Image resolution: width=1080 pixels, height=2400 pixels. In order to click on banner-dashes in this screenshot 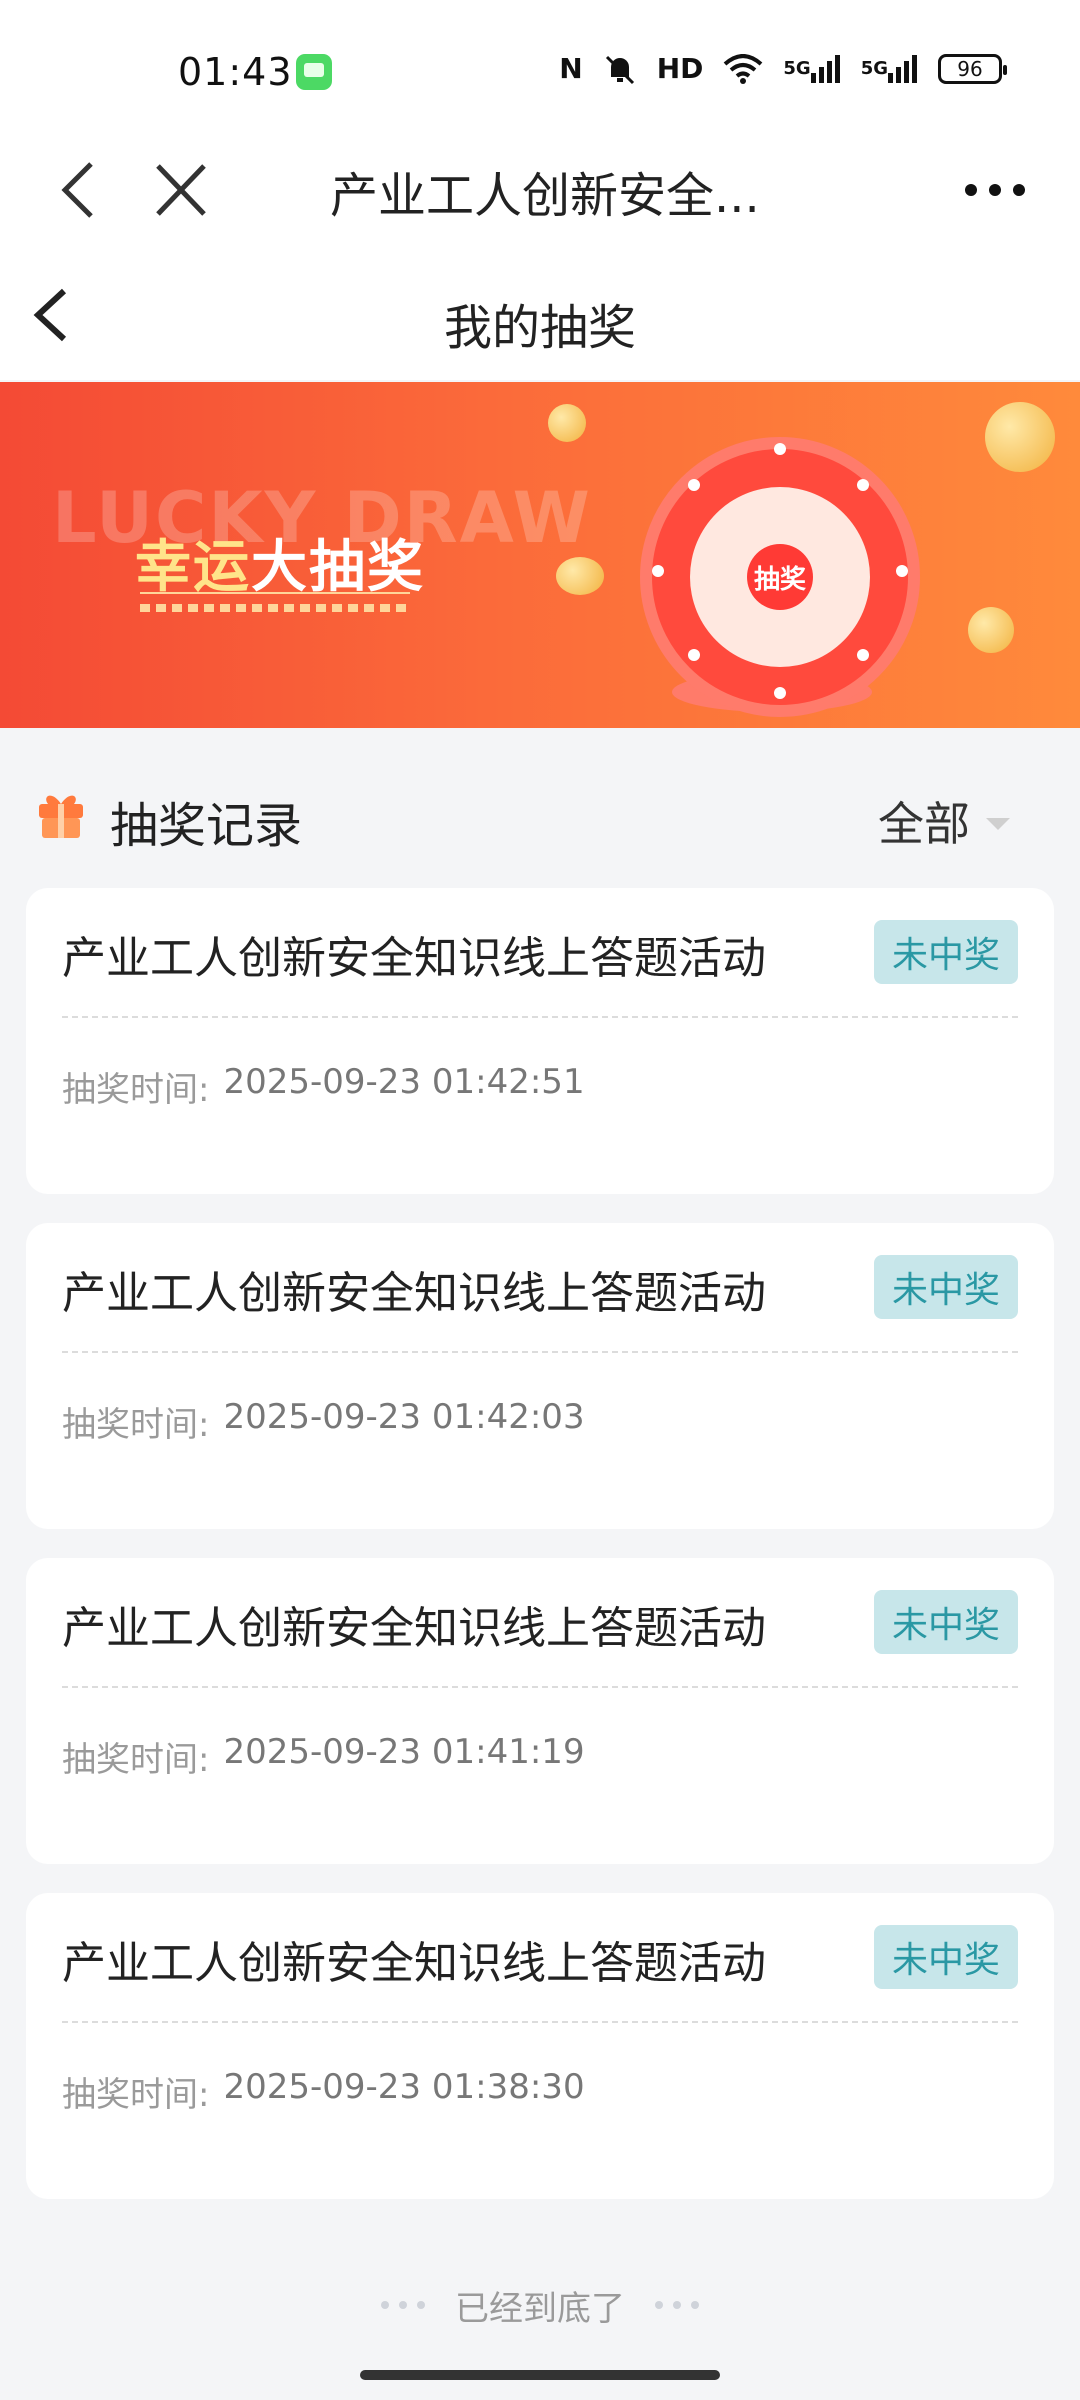, I will do `click(275, 608)`.